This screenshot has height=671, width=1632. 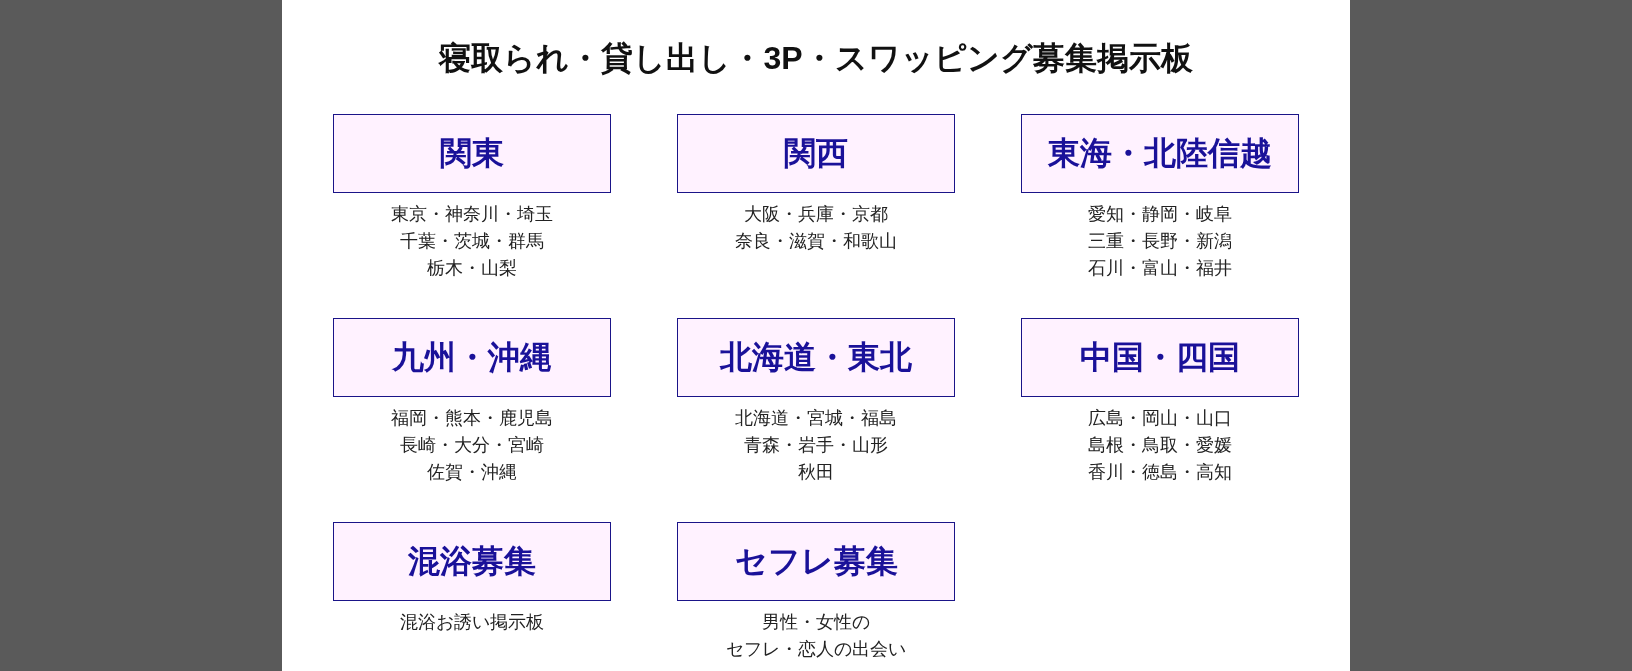 I want to click on category-description: 島根・鳥取・愛媛, so click(x=1160, y=445).